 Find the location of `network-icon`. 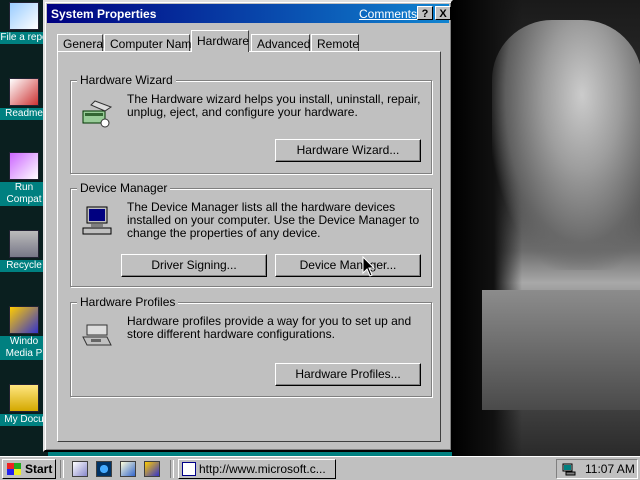

network-icon is located at coordinates (569, 469).